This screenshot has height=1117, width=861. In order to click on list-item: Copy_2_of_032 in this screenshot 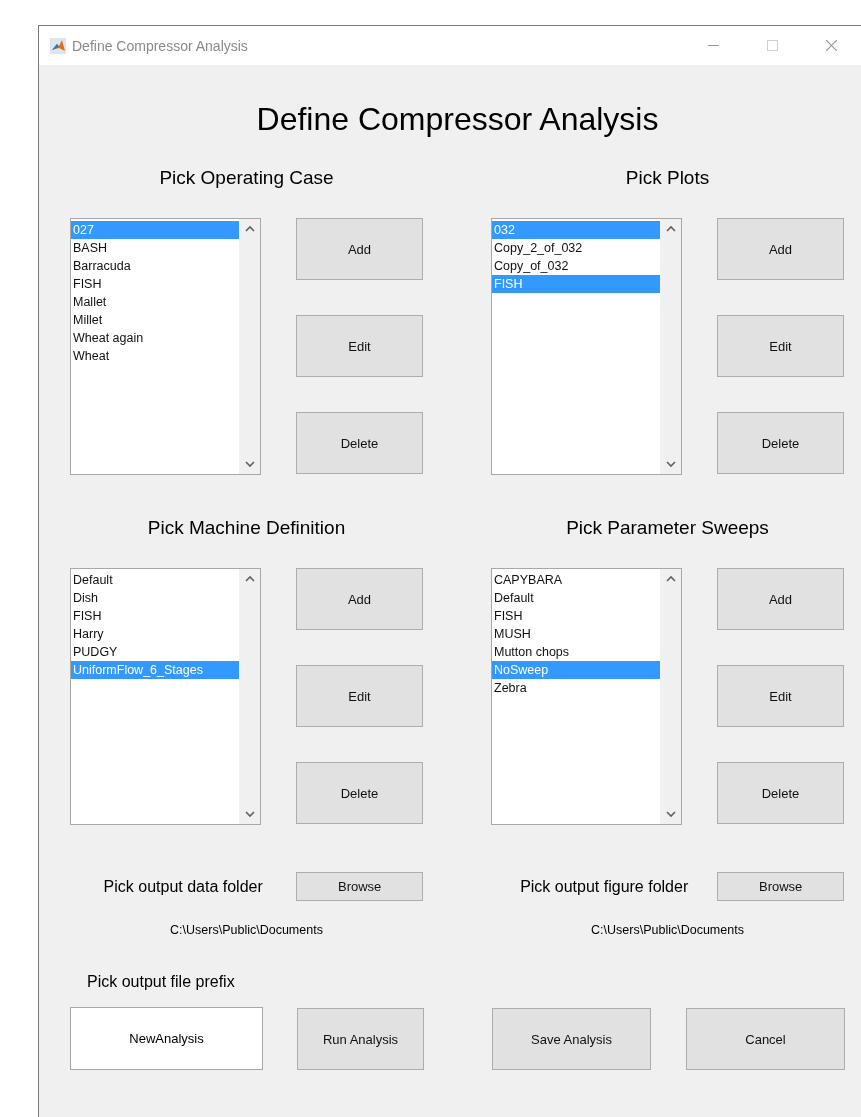, I will do `click(576, 248)`.